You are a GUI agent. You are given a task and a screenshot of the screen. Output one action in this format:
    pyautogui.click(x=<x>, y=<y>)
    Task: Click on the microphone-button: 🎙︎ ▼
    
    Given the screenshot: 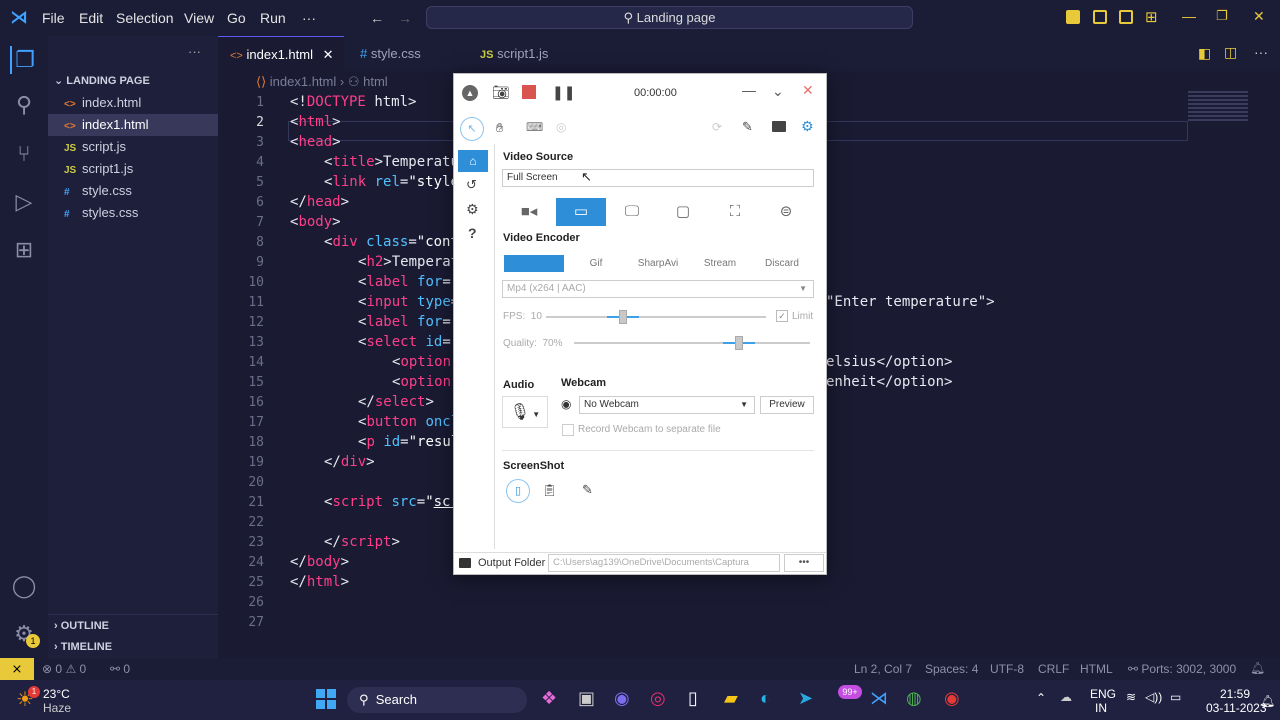 What is the action you would take?
    pyautogui.click(x=525, y=412)
    